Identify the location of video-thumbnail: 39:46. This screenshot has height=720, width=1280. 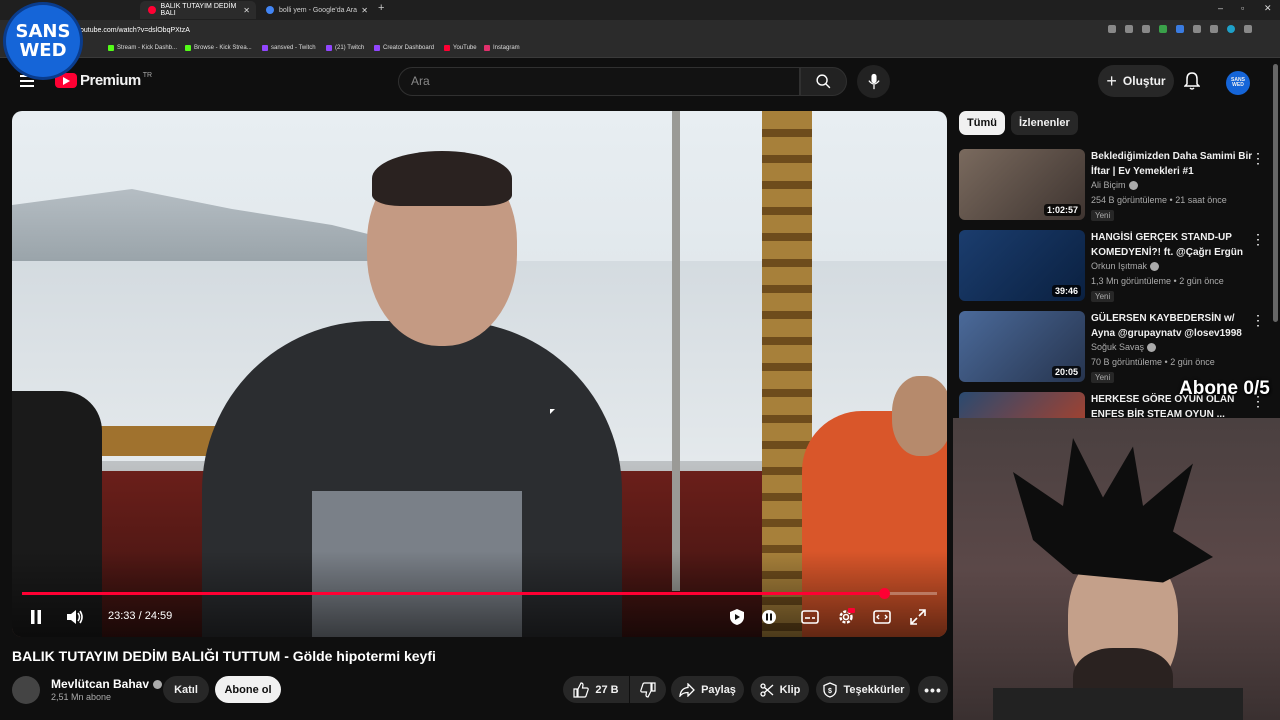
(1022, 265).